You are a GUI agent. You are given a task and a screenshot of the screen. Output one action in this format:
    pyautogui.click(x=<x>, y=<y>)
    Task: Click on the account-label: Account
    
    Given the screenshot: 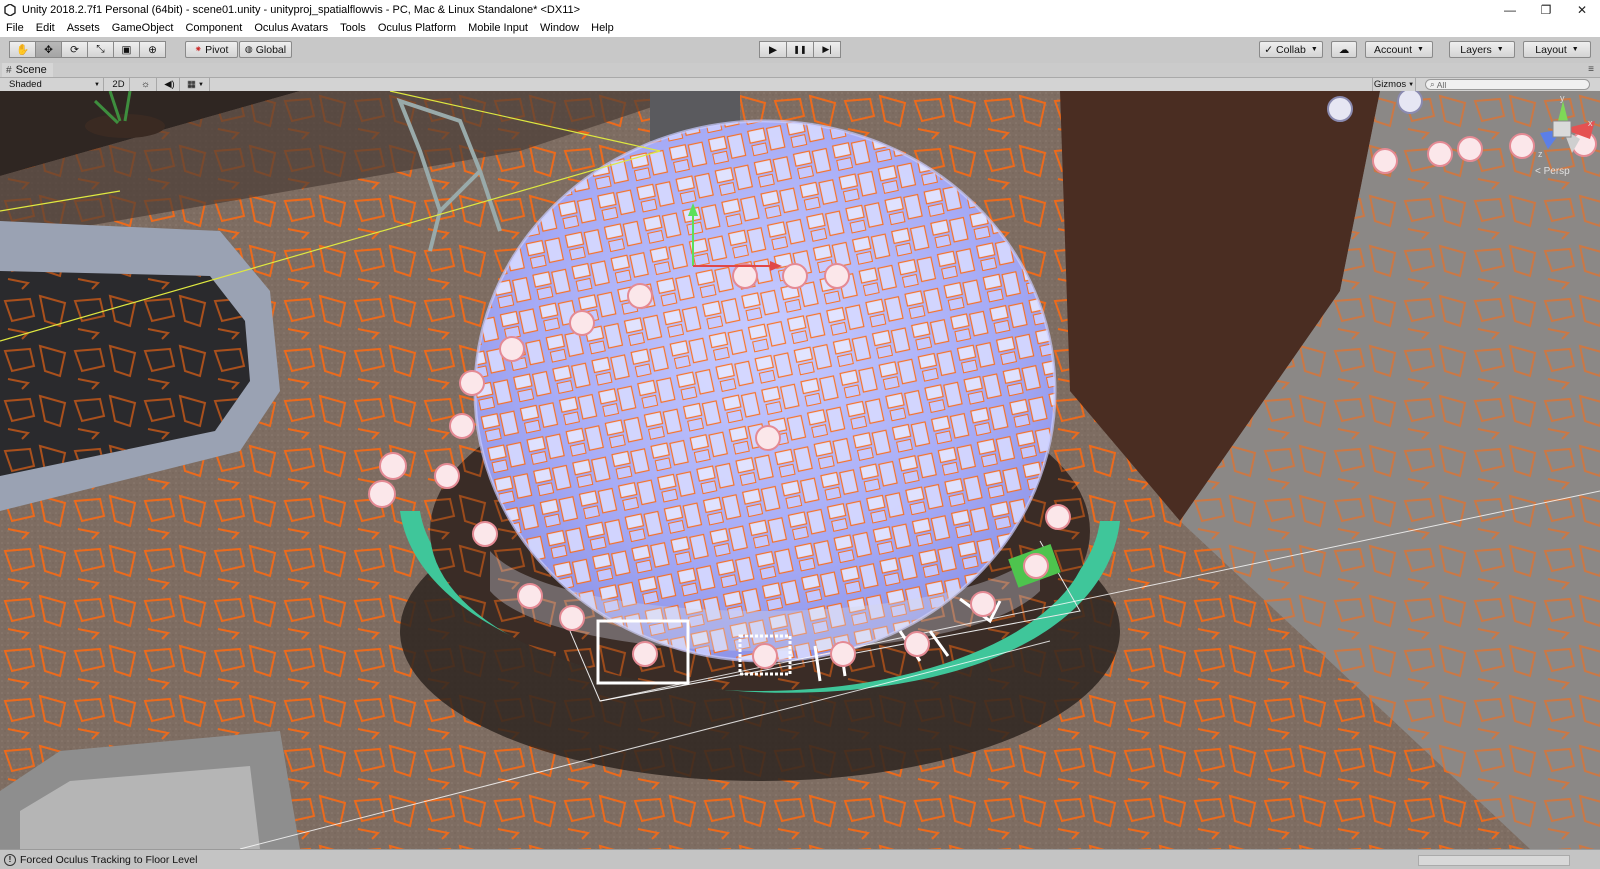 What is the action you would take?
    pyautogui.click(x=1393, y=49)
    